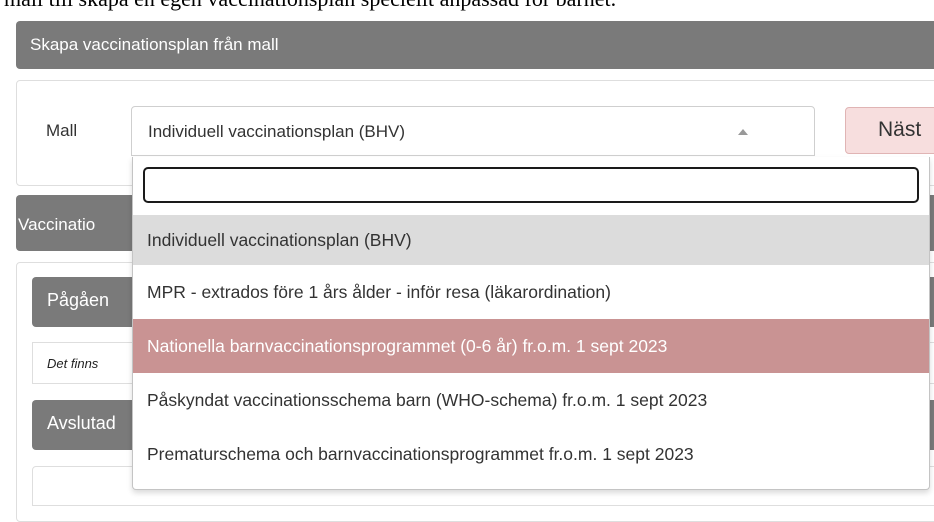  What do you see at coordinates (531, 240) in the screenshot?
I see `dropdown-option: Individuell vaccinationsplan (BHV)` at bounding box center [531, 240].